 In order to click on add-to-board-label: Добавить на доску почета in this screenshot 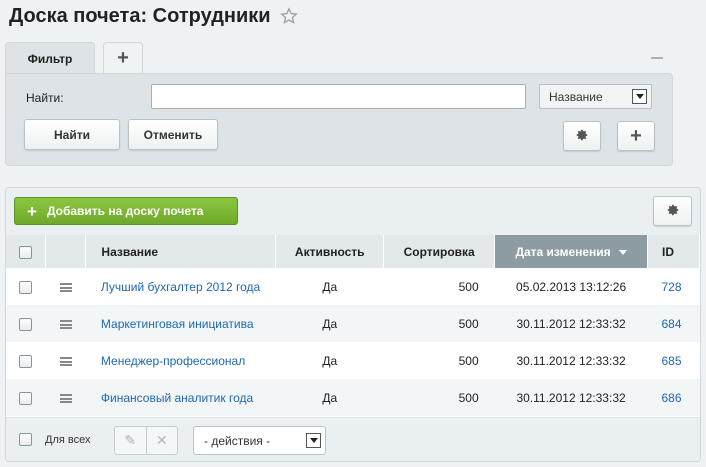, I will do `click(125, 211)`.